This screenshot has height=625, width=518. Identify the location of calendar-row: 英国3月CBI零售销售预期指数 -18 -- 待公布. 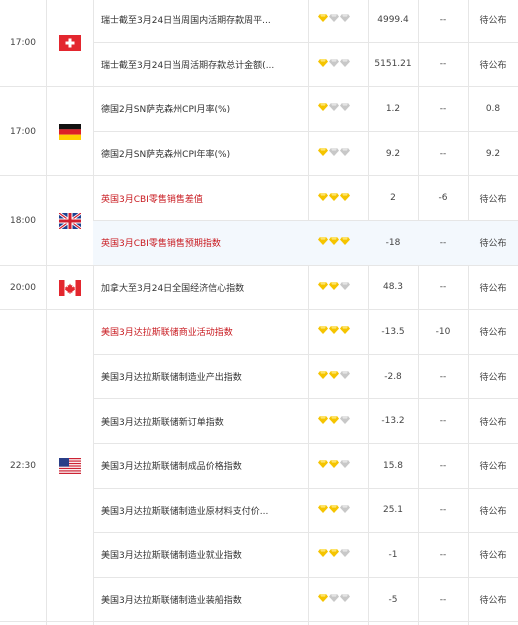
(305, 243).